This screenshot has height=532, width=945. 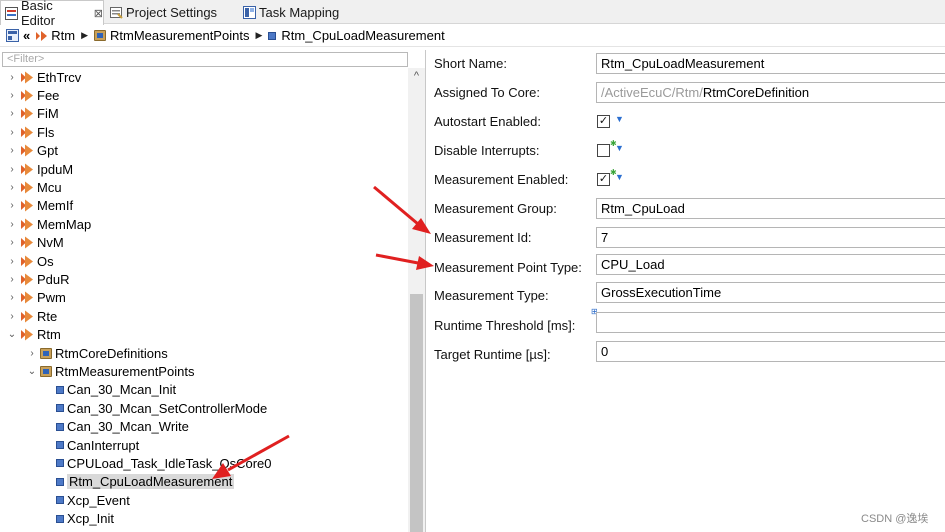 What do you see at coordinates (46, 353) in the screenshot?
I see `folder-icon` at bounding box center [46, 353].